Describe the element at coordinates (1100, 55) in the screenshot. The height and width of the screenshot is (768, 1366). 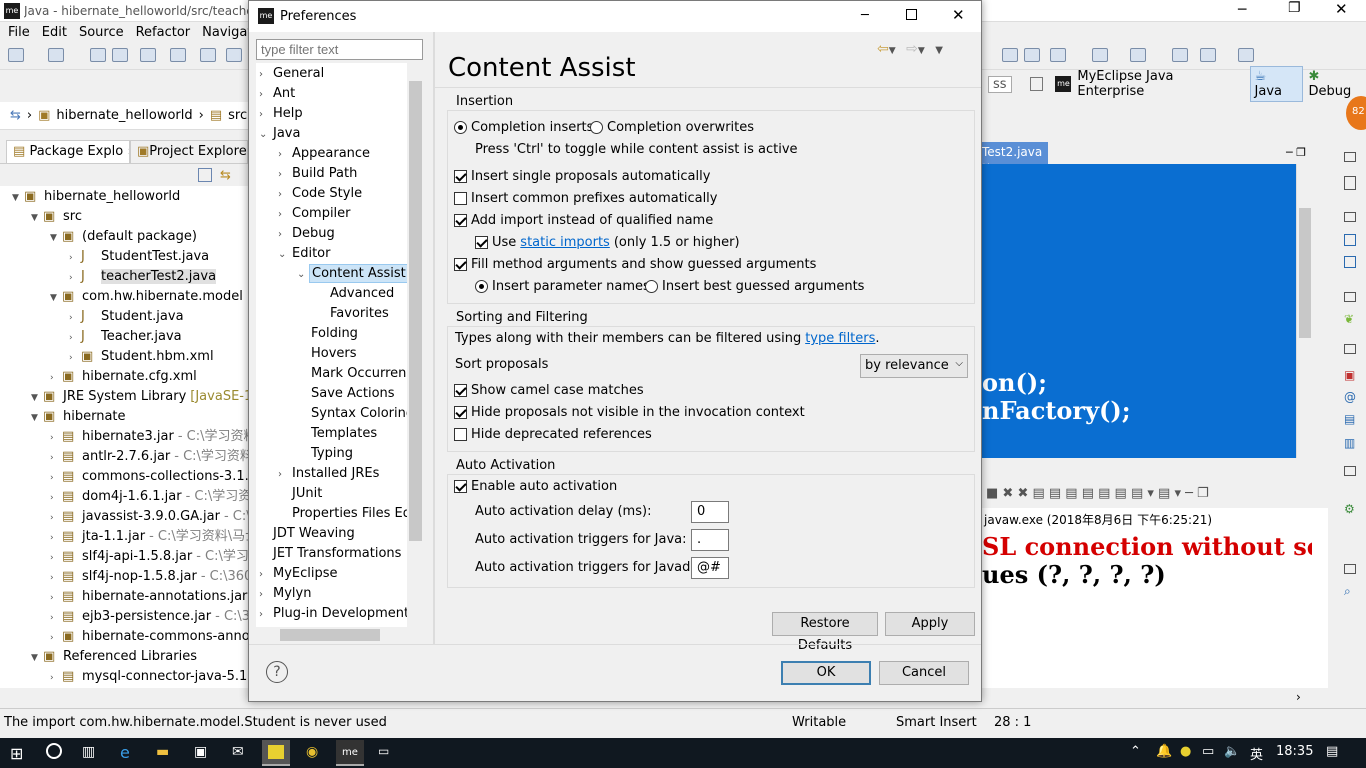
I see `next-annotation-icon` at that location.